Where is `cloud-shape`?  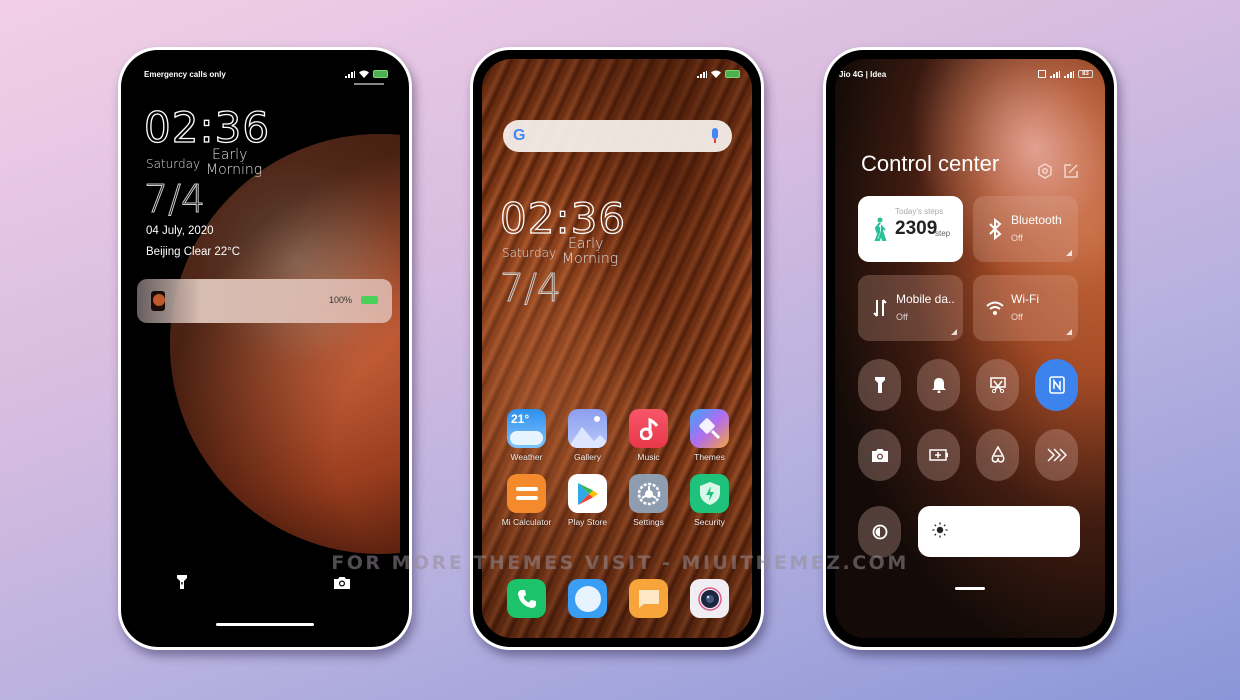
cloud-shape is located at coordinates (526, 438).